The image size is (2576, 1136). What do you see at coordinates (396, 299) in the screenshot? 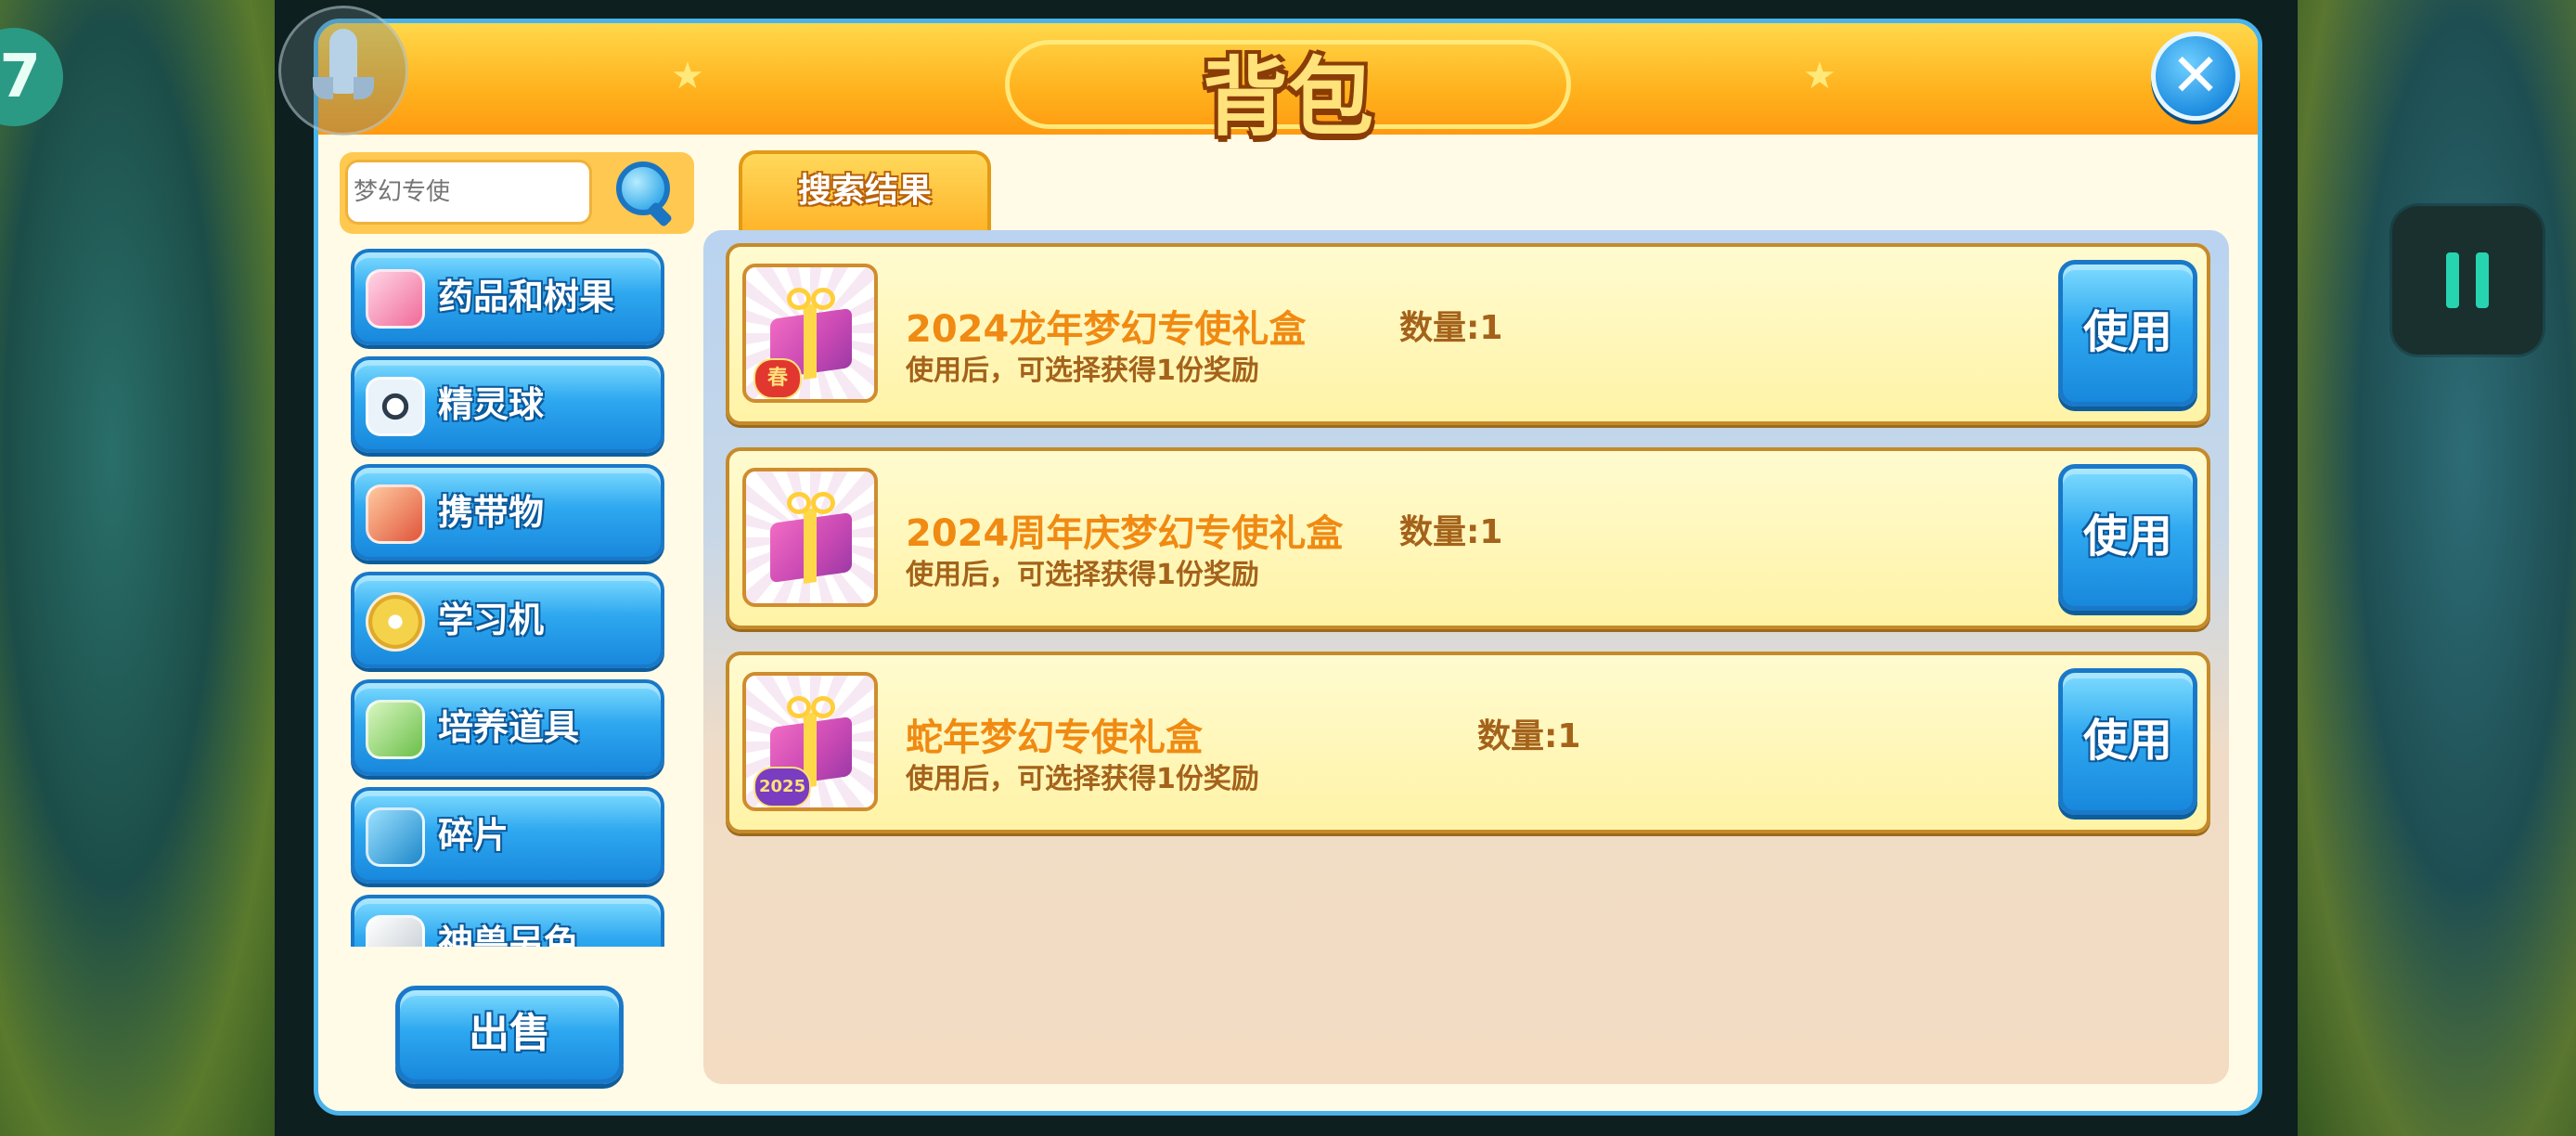
I see `potion-icon` at bounding box center [396, 299].